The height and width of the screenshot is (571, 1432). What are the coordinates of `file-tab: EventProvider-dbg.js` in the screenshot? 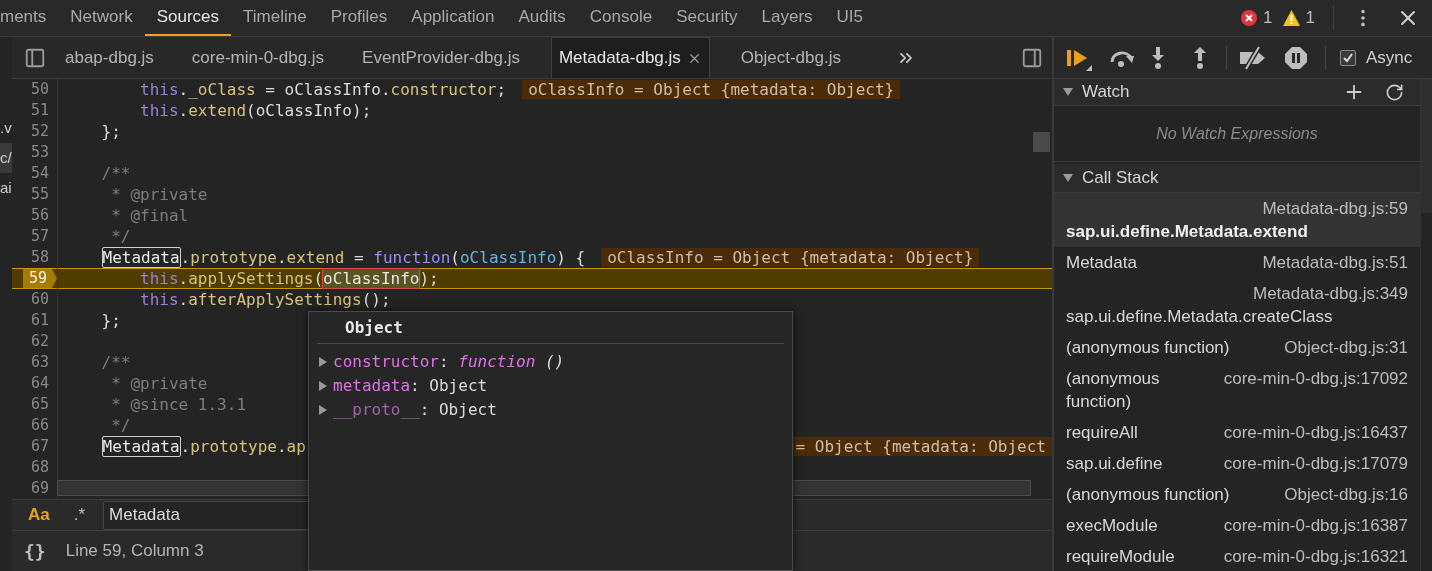 It's located at (441, 57).